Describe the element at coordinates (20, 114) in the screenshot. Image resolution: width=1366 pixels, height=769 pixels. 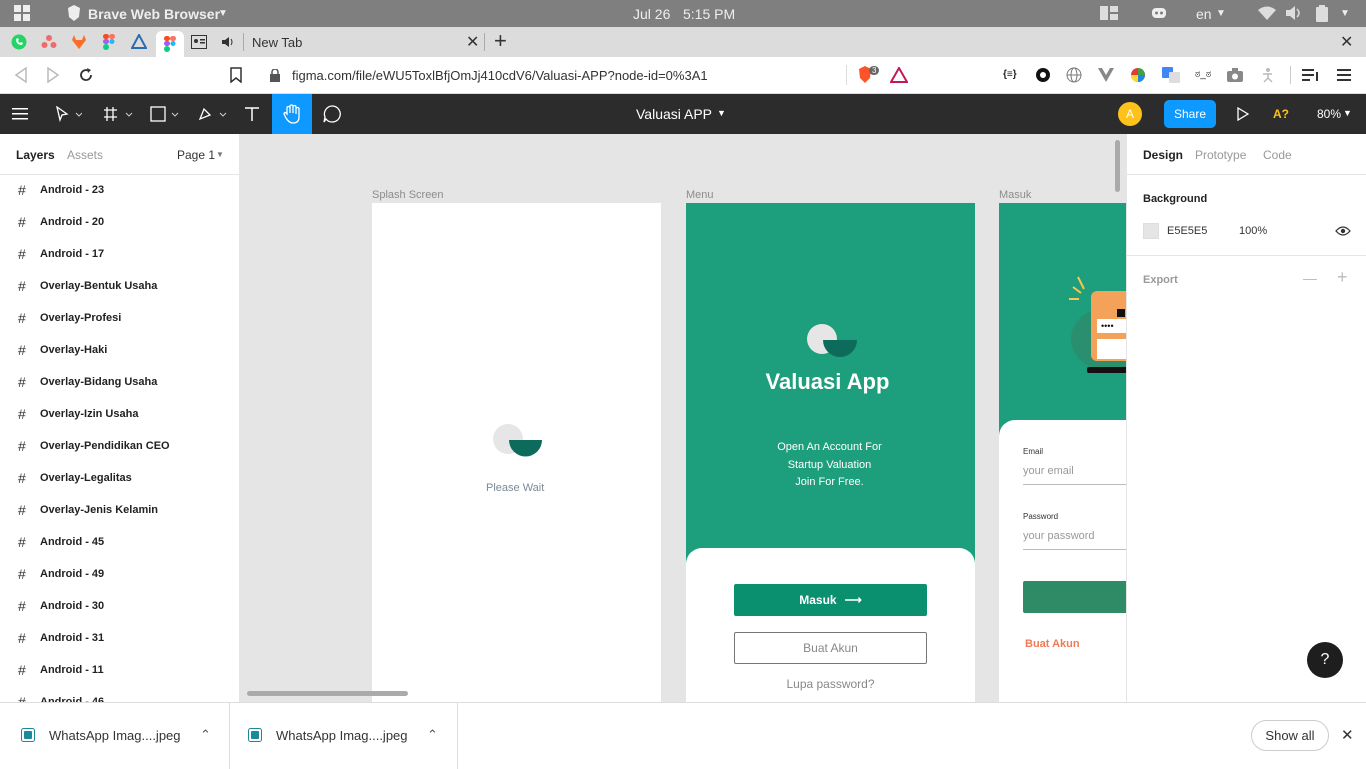
I see `main-menu-icon` at that location.